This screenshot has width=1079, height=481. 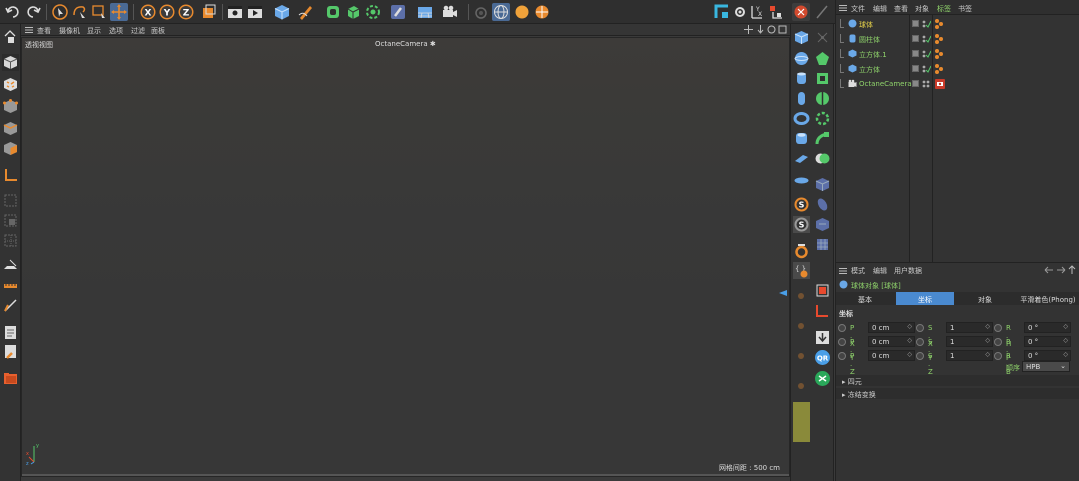 What do you see at coordinates (822, 378) in the screenshot?
I see `game-controller-icon` at bounding box center [822, 378].